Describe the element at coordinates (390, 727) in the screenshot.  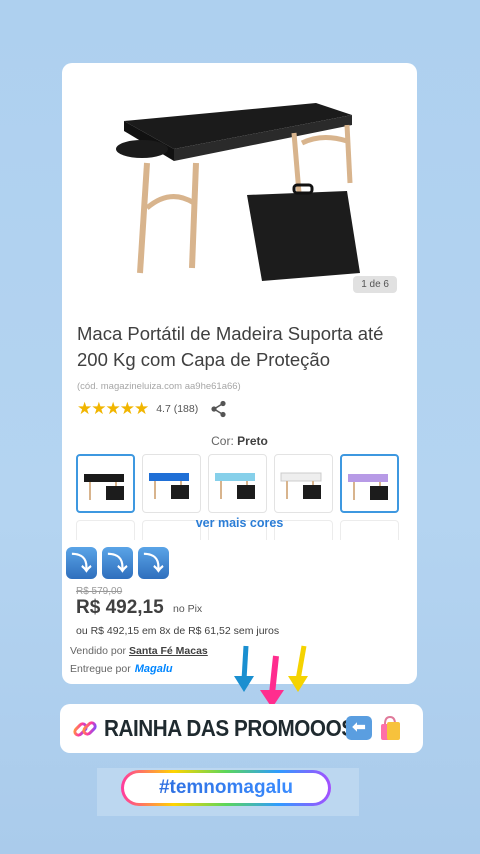
I see `shopping-bag-icon` at that location.